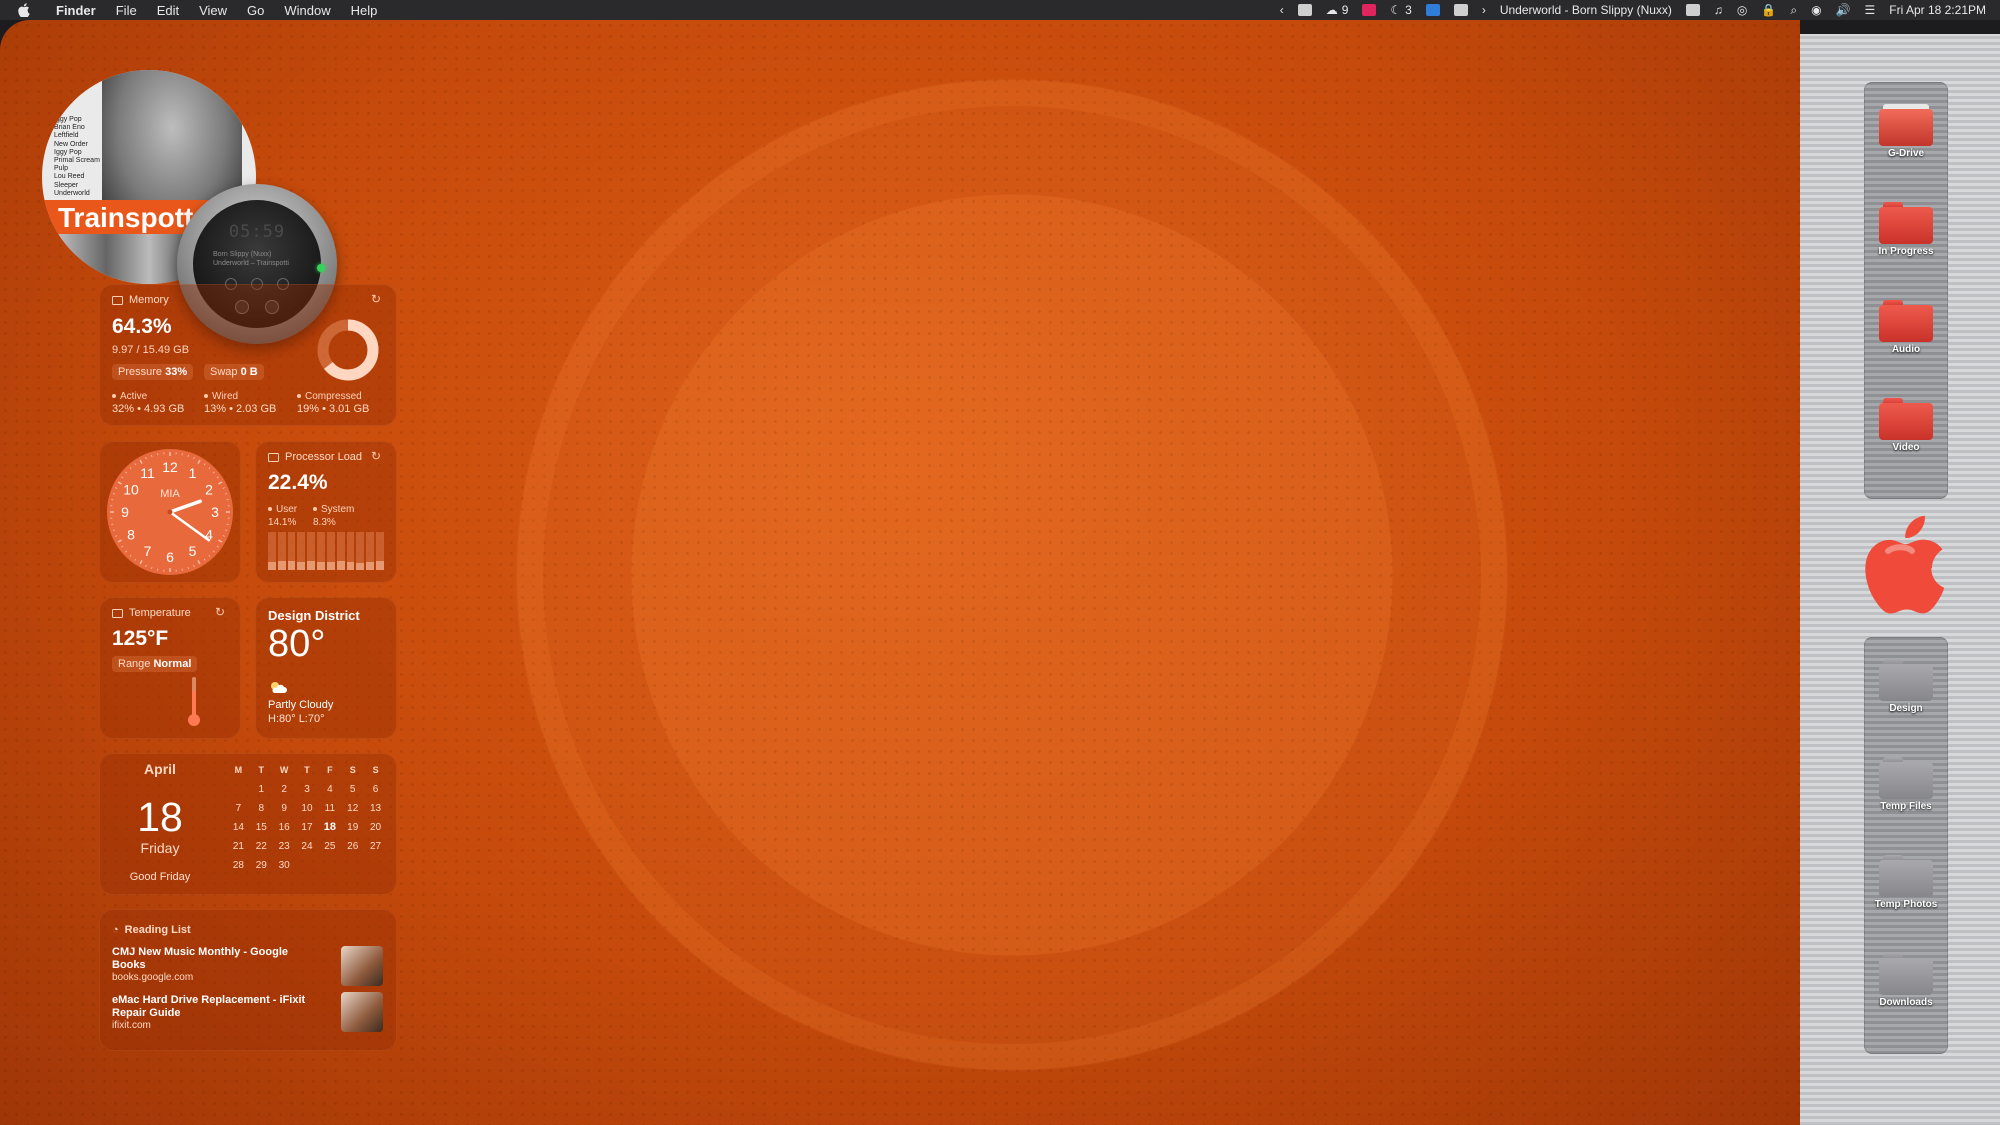  Describe the element at coordinates (72, 193) in the screenshot. I see `album-track: Underworld` at that location.